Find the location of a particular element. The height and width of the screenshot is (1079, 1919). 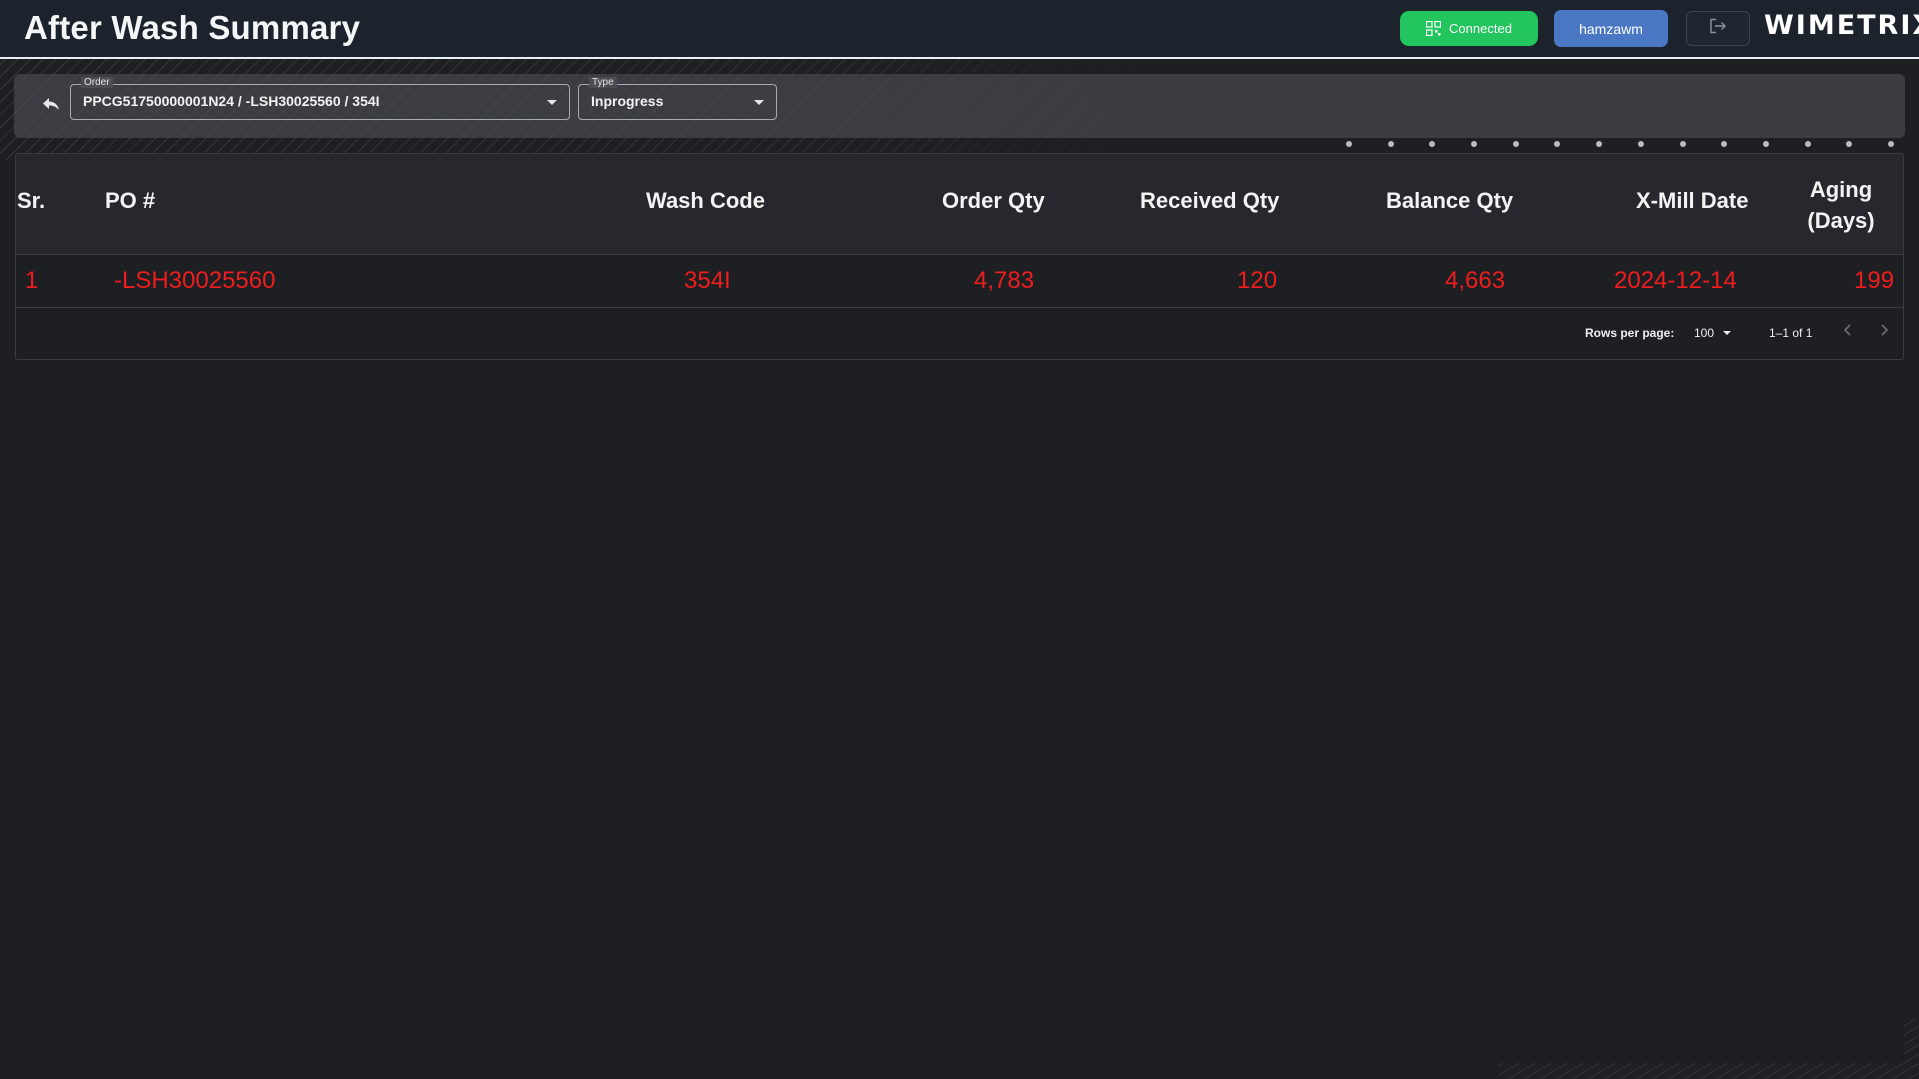

cell-xmill-date: 2024-12-14 is located at coordinates (1675, 280).